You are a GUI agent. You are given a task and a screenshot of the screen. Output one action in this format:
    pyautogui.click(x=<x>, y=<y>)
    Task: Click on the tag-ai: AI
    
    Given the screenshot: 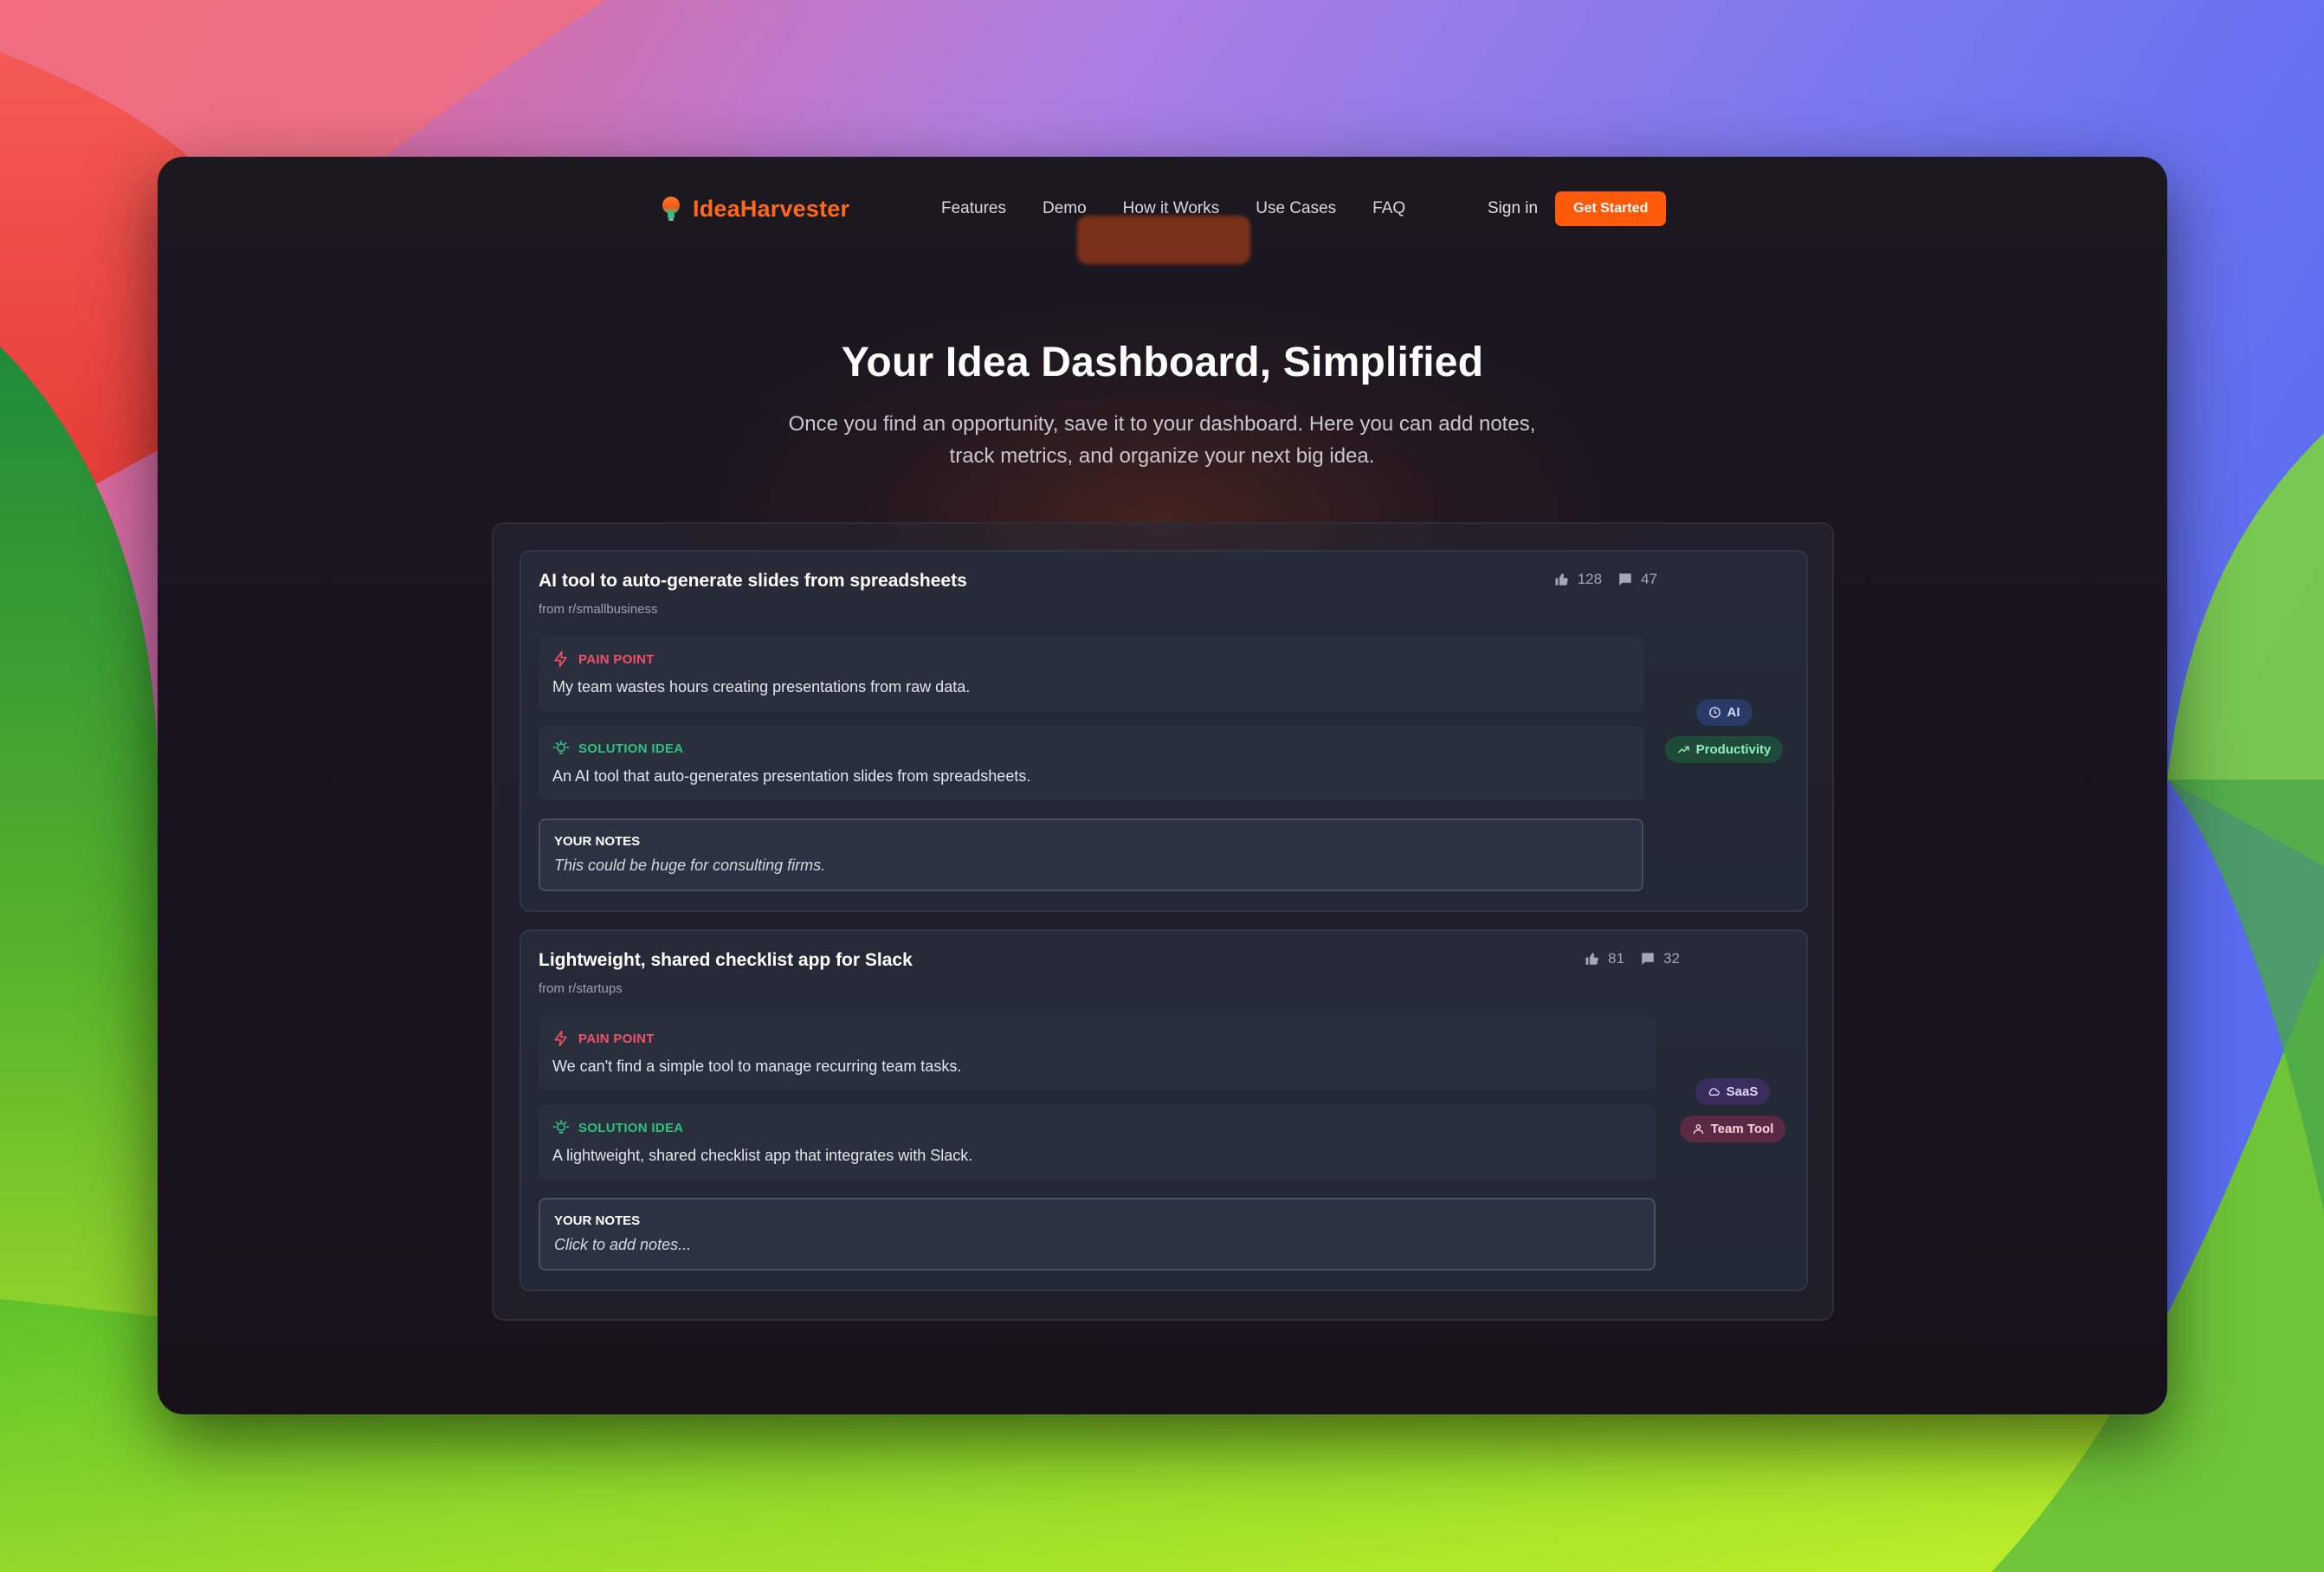 What is the action you would take?
    pyautogui.click(x=1724, y=712)
    